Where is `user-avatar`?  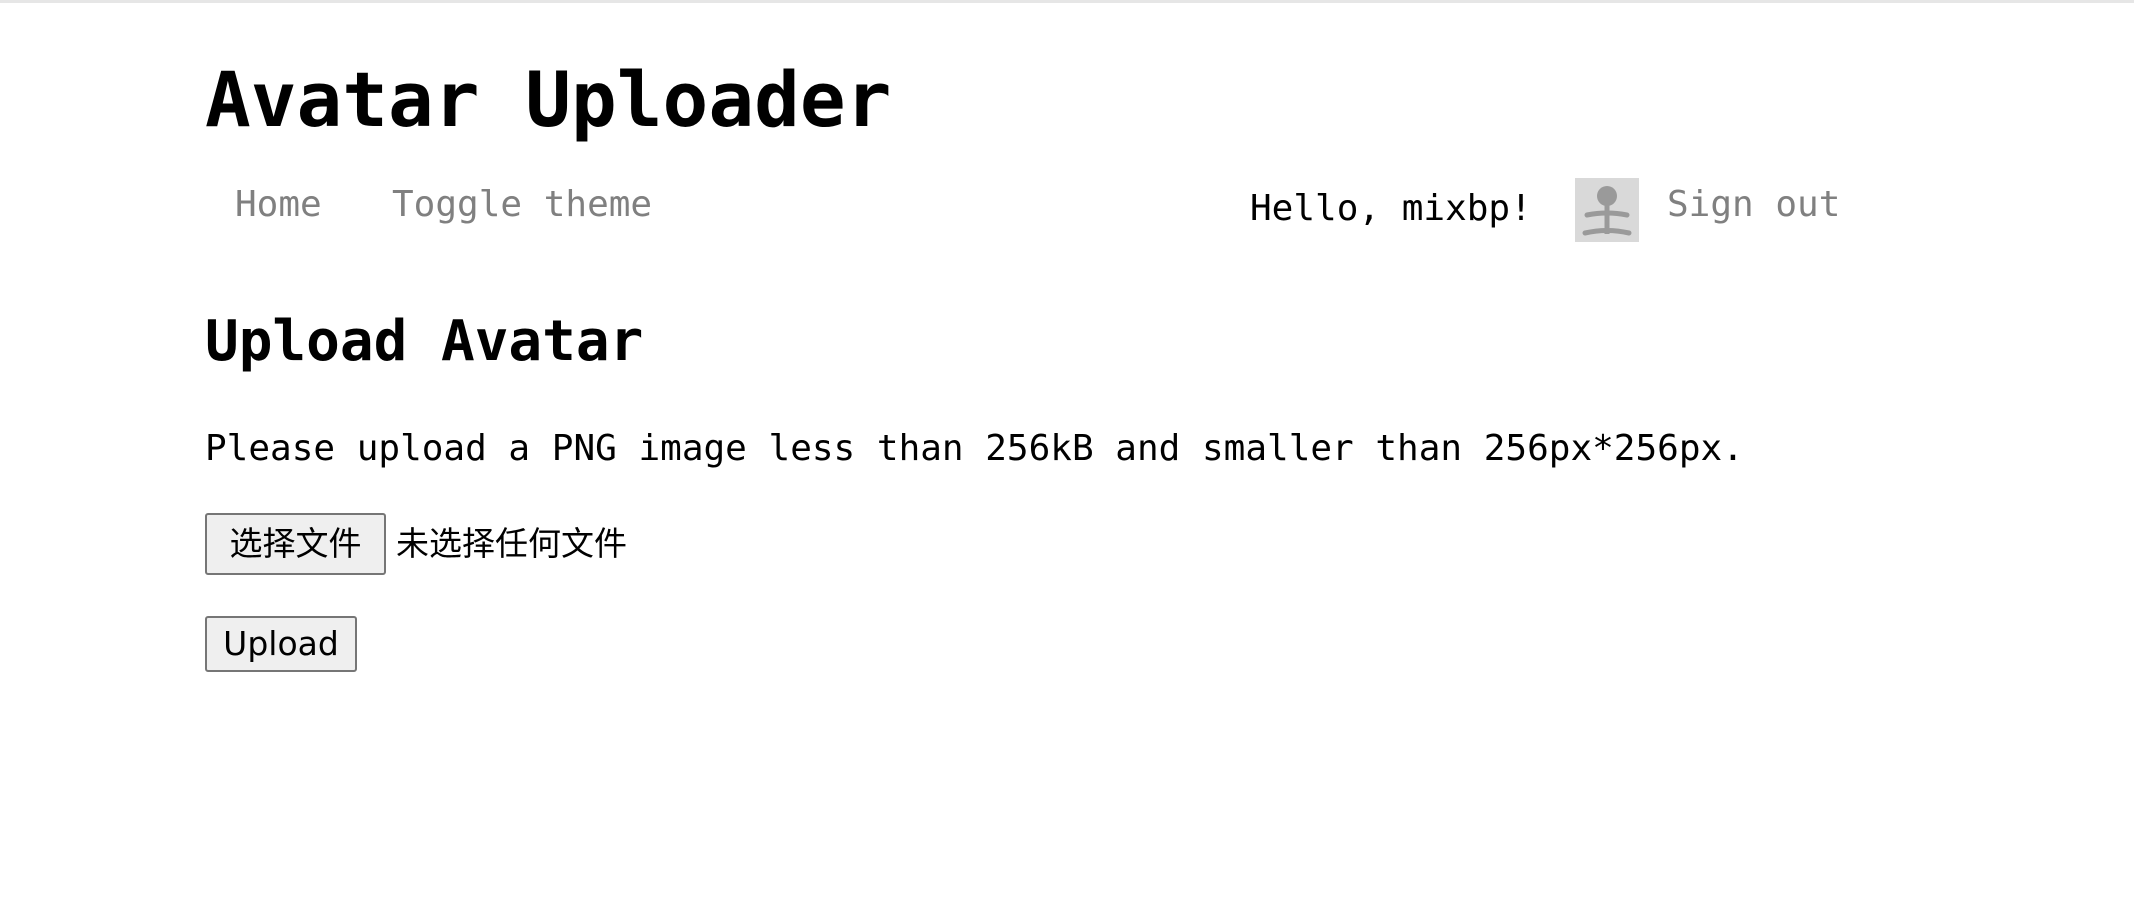 user-avatar is located at coordinates (1607, 210).